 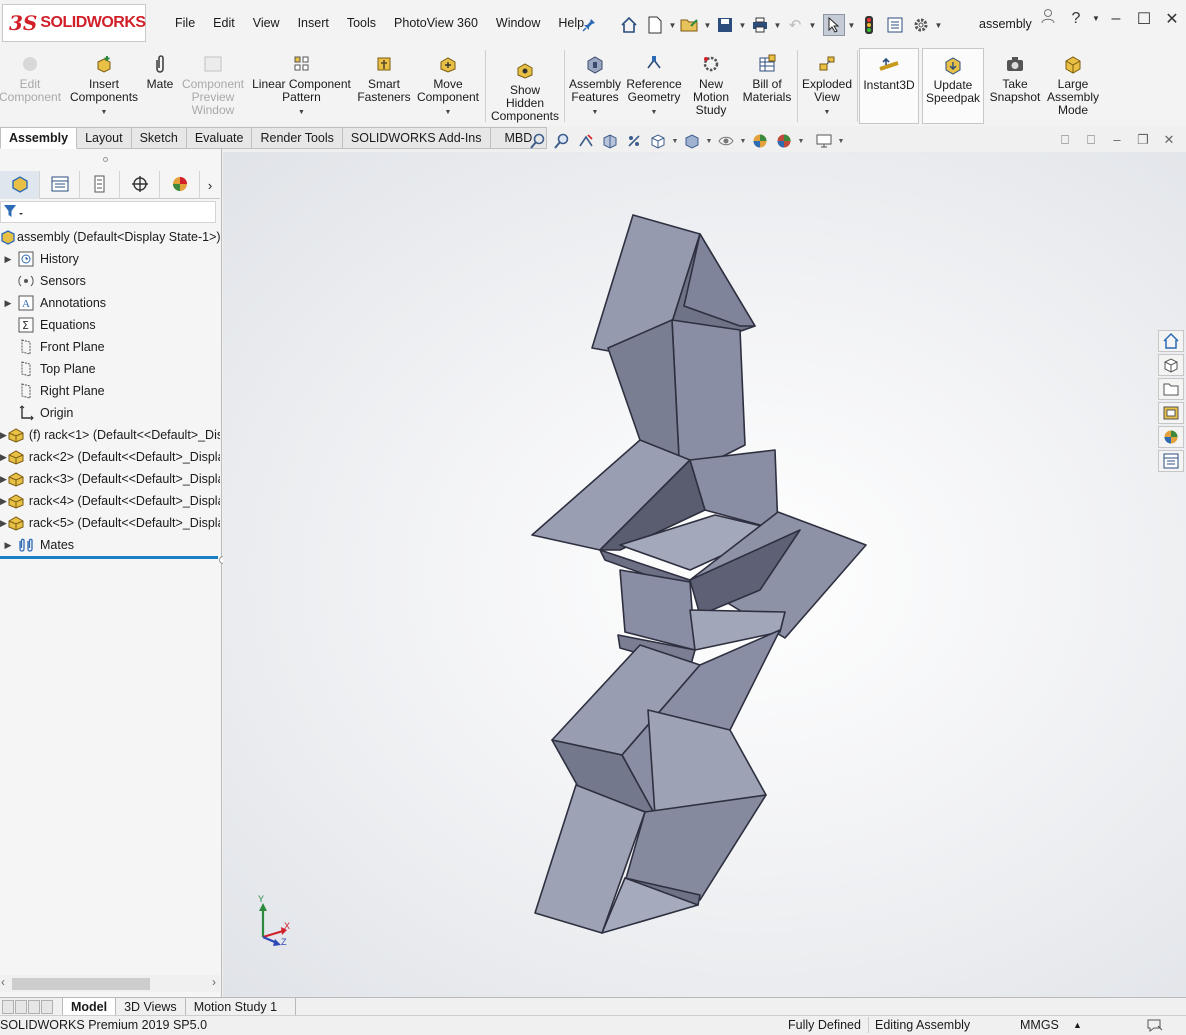 What do you see at coordinates (1171, 437) in the screenshot?
I see `appearances-scenes-icon` at bounding box center [1171, 437].